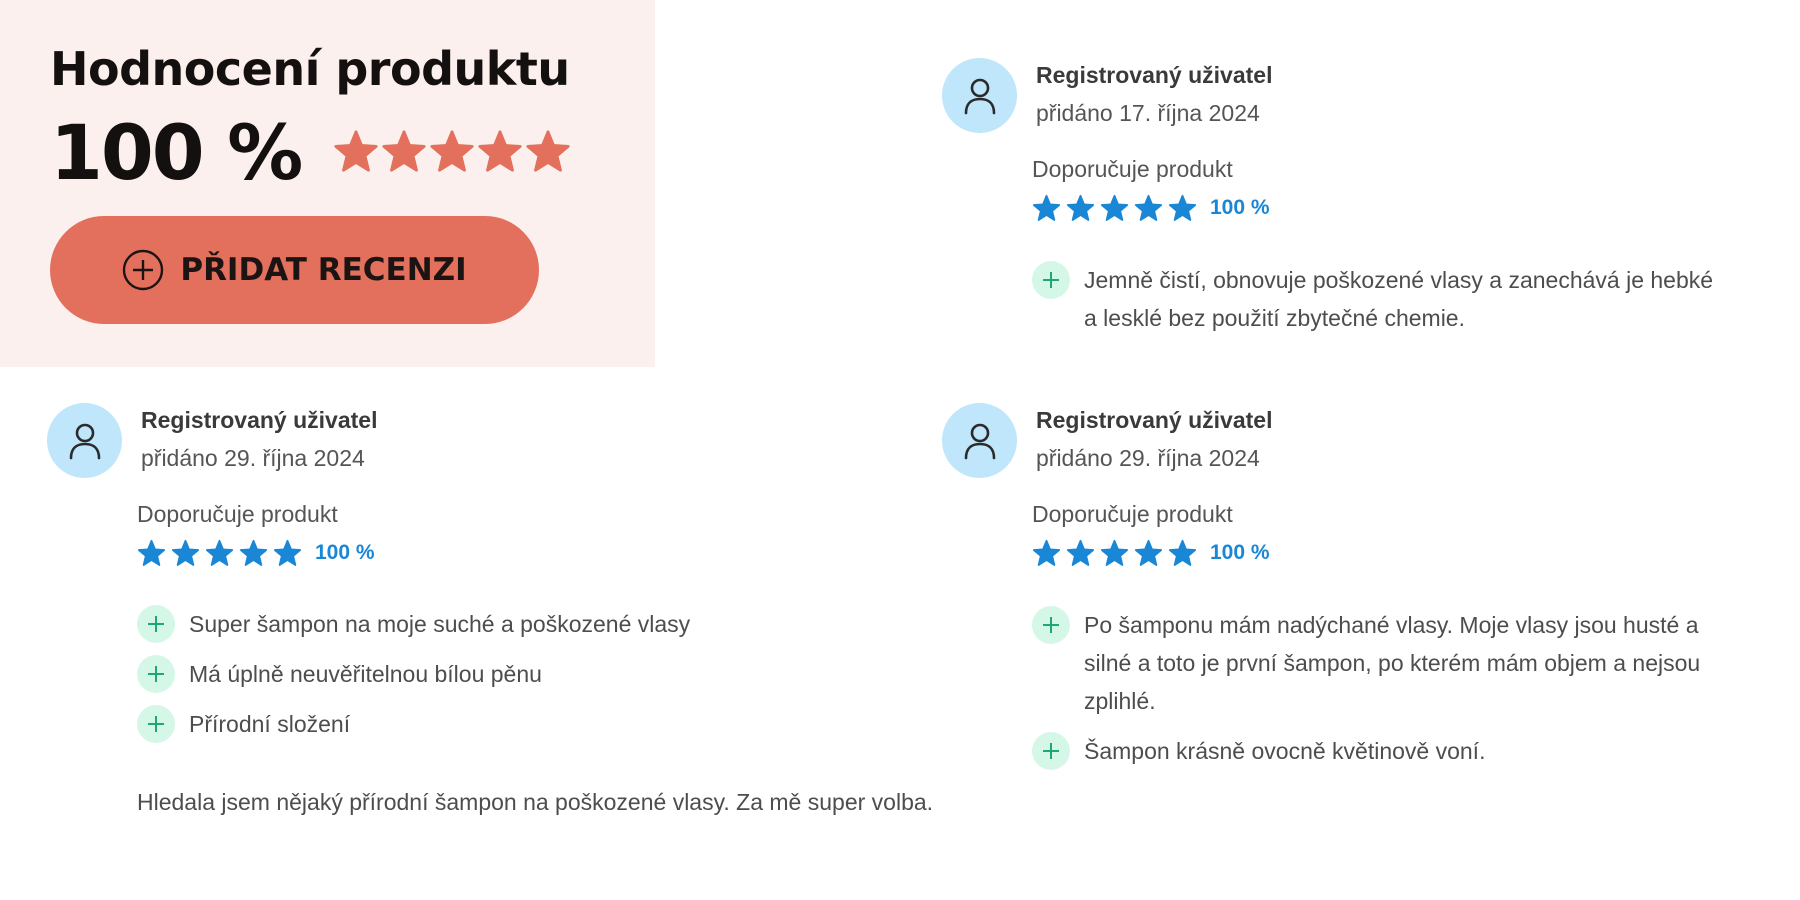 The height and width of the screenshot is (900, 1800). What do you see at coordinates (310, 69) in the screenshot?
I see `summary-title: Hodnocení produktu` at bounding box center [310, 69].